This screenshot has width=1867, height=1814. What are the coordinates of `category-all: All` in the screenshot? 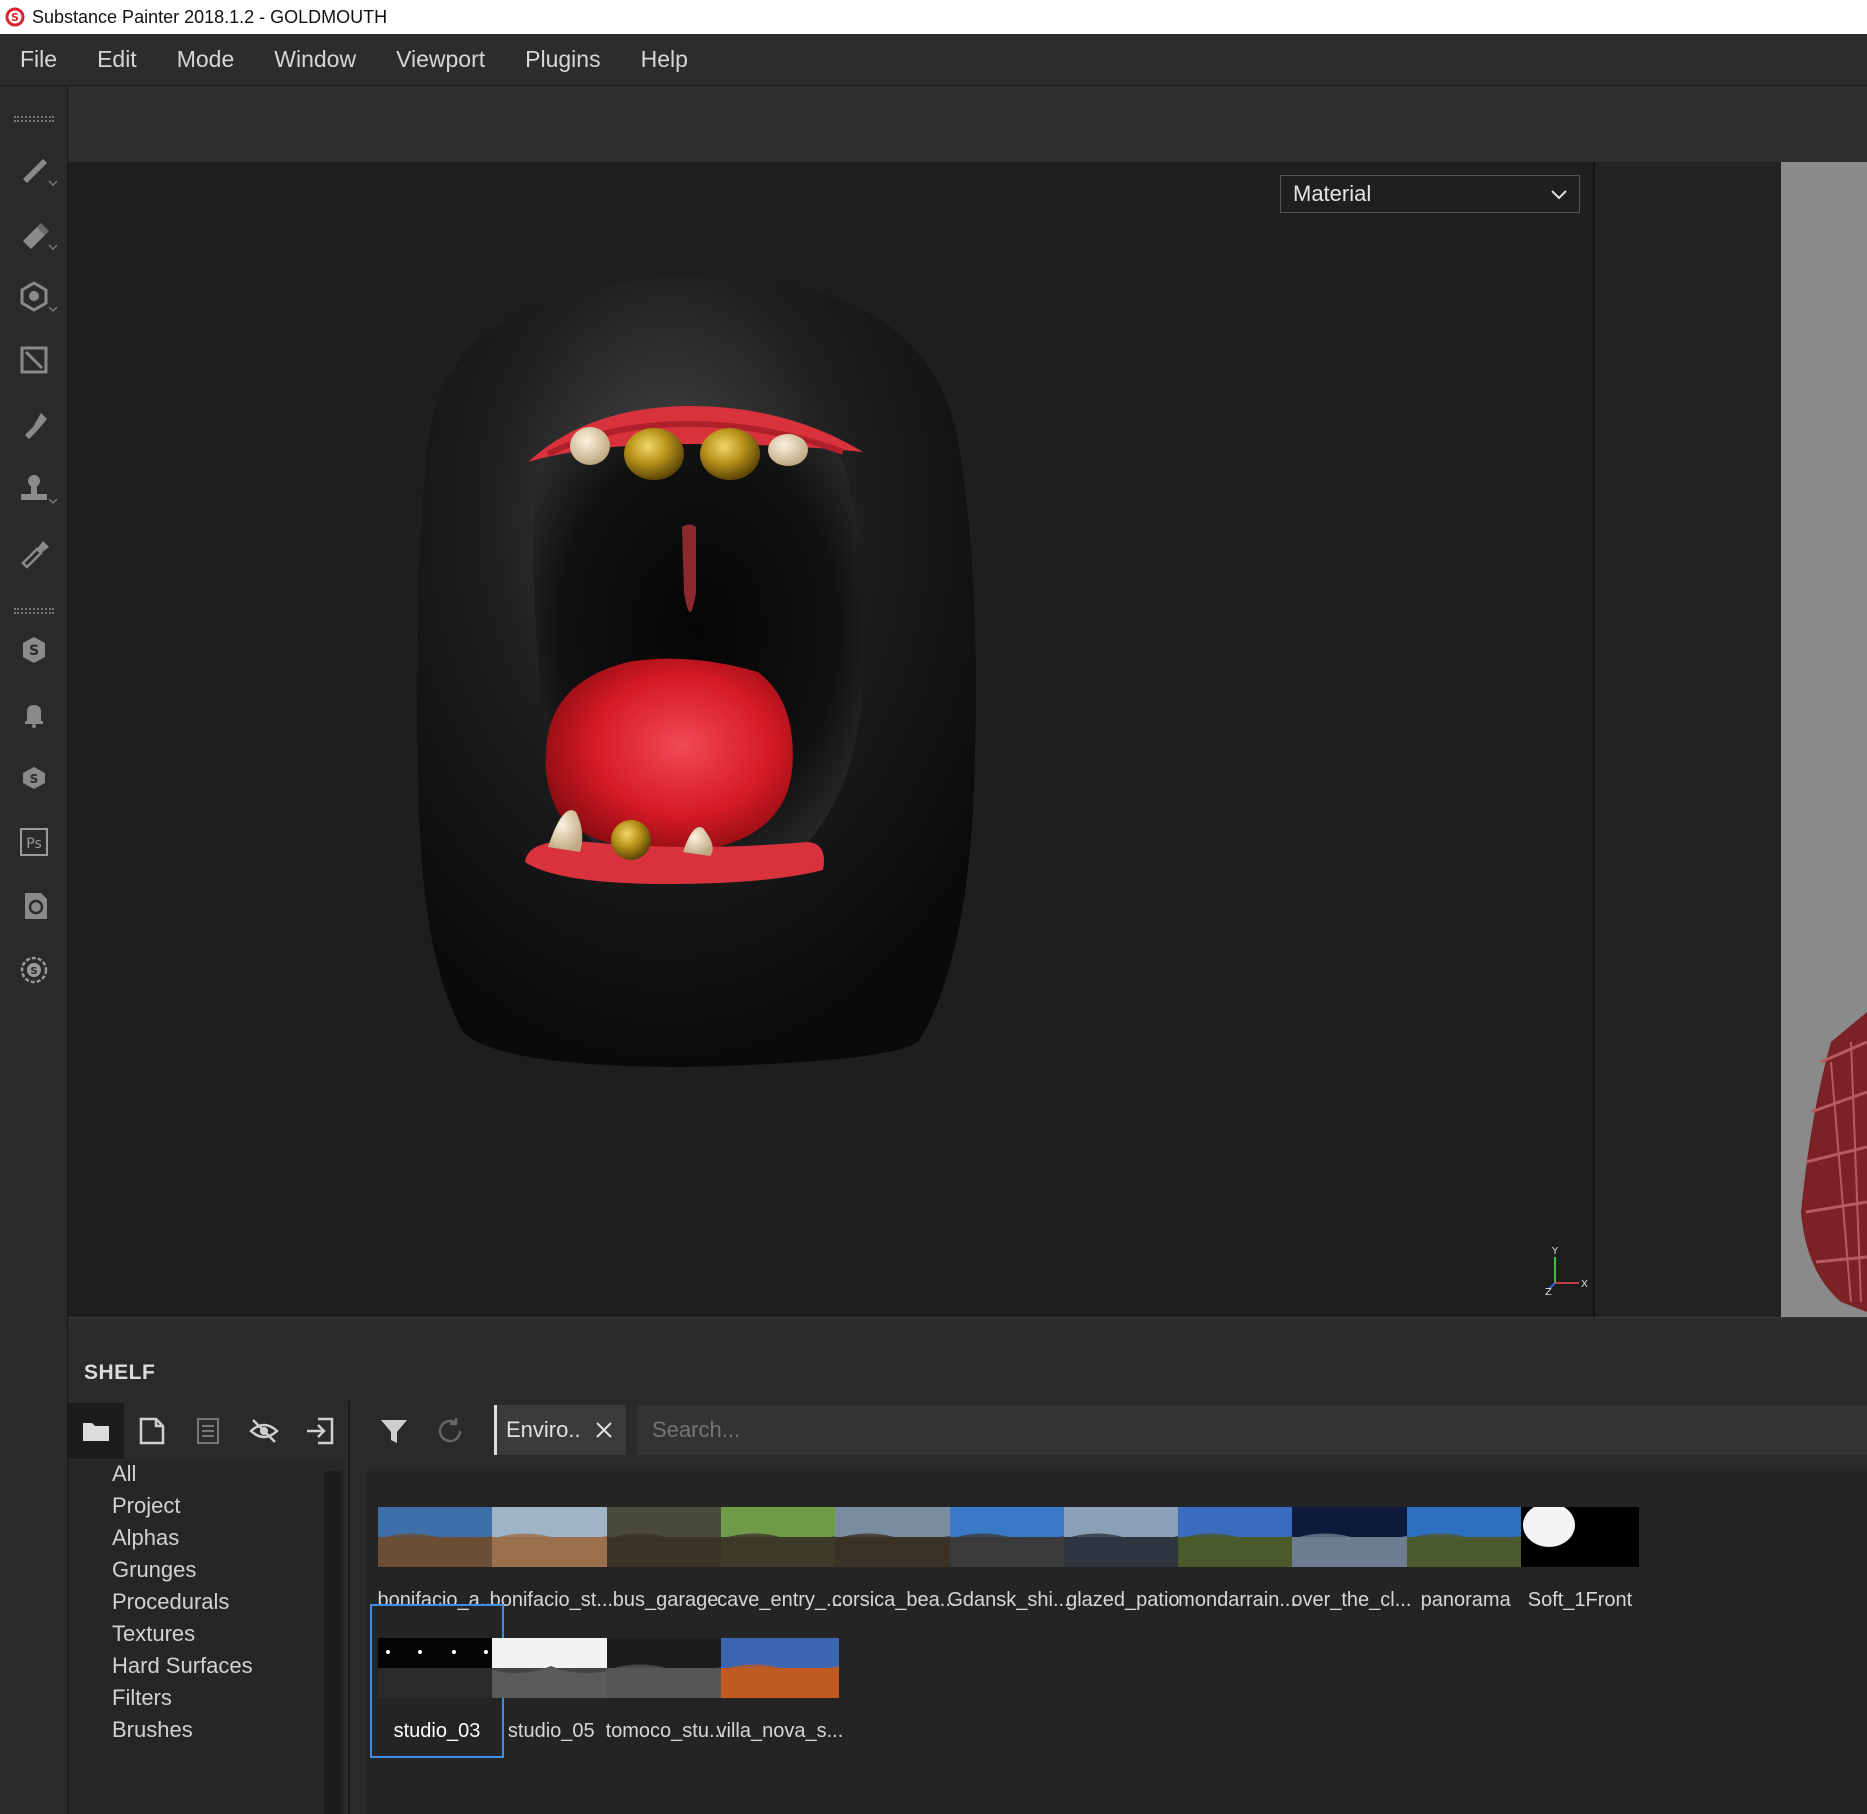 It's located at (124, 1474).